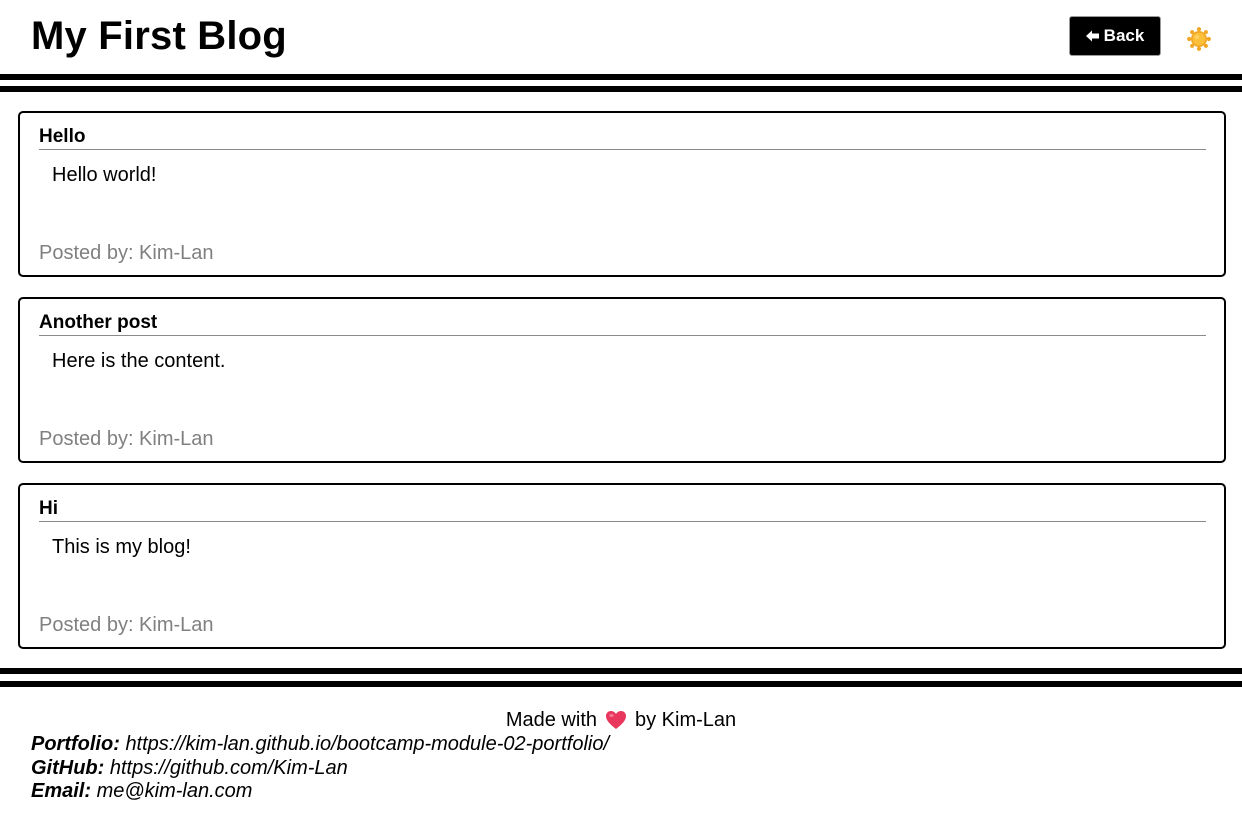 The width and height of the screenshot is (1242, 813). I want to click on footer-credit-prefix: Made with, so click(551, 720).